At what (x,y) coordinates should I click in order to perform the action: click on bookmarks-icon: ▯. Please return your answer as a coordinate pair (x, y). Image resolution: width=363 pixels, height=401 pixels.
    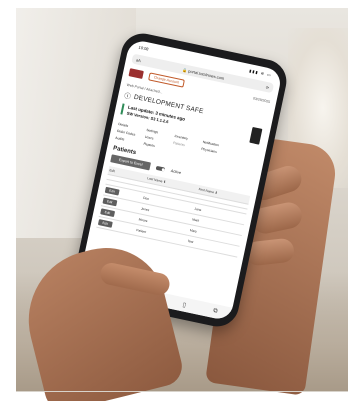
    Looking at the image, I should click on (184, 305).